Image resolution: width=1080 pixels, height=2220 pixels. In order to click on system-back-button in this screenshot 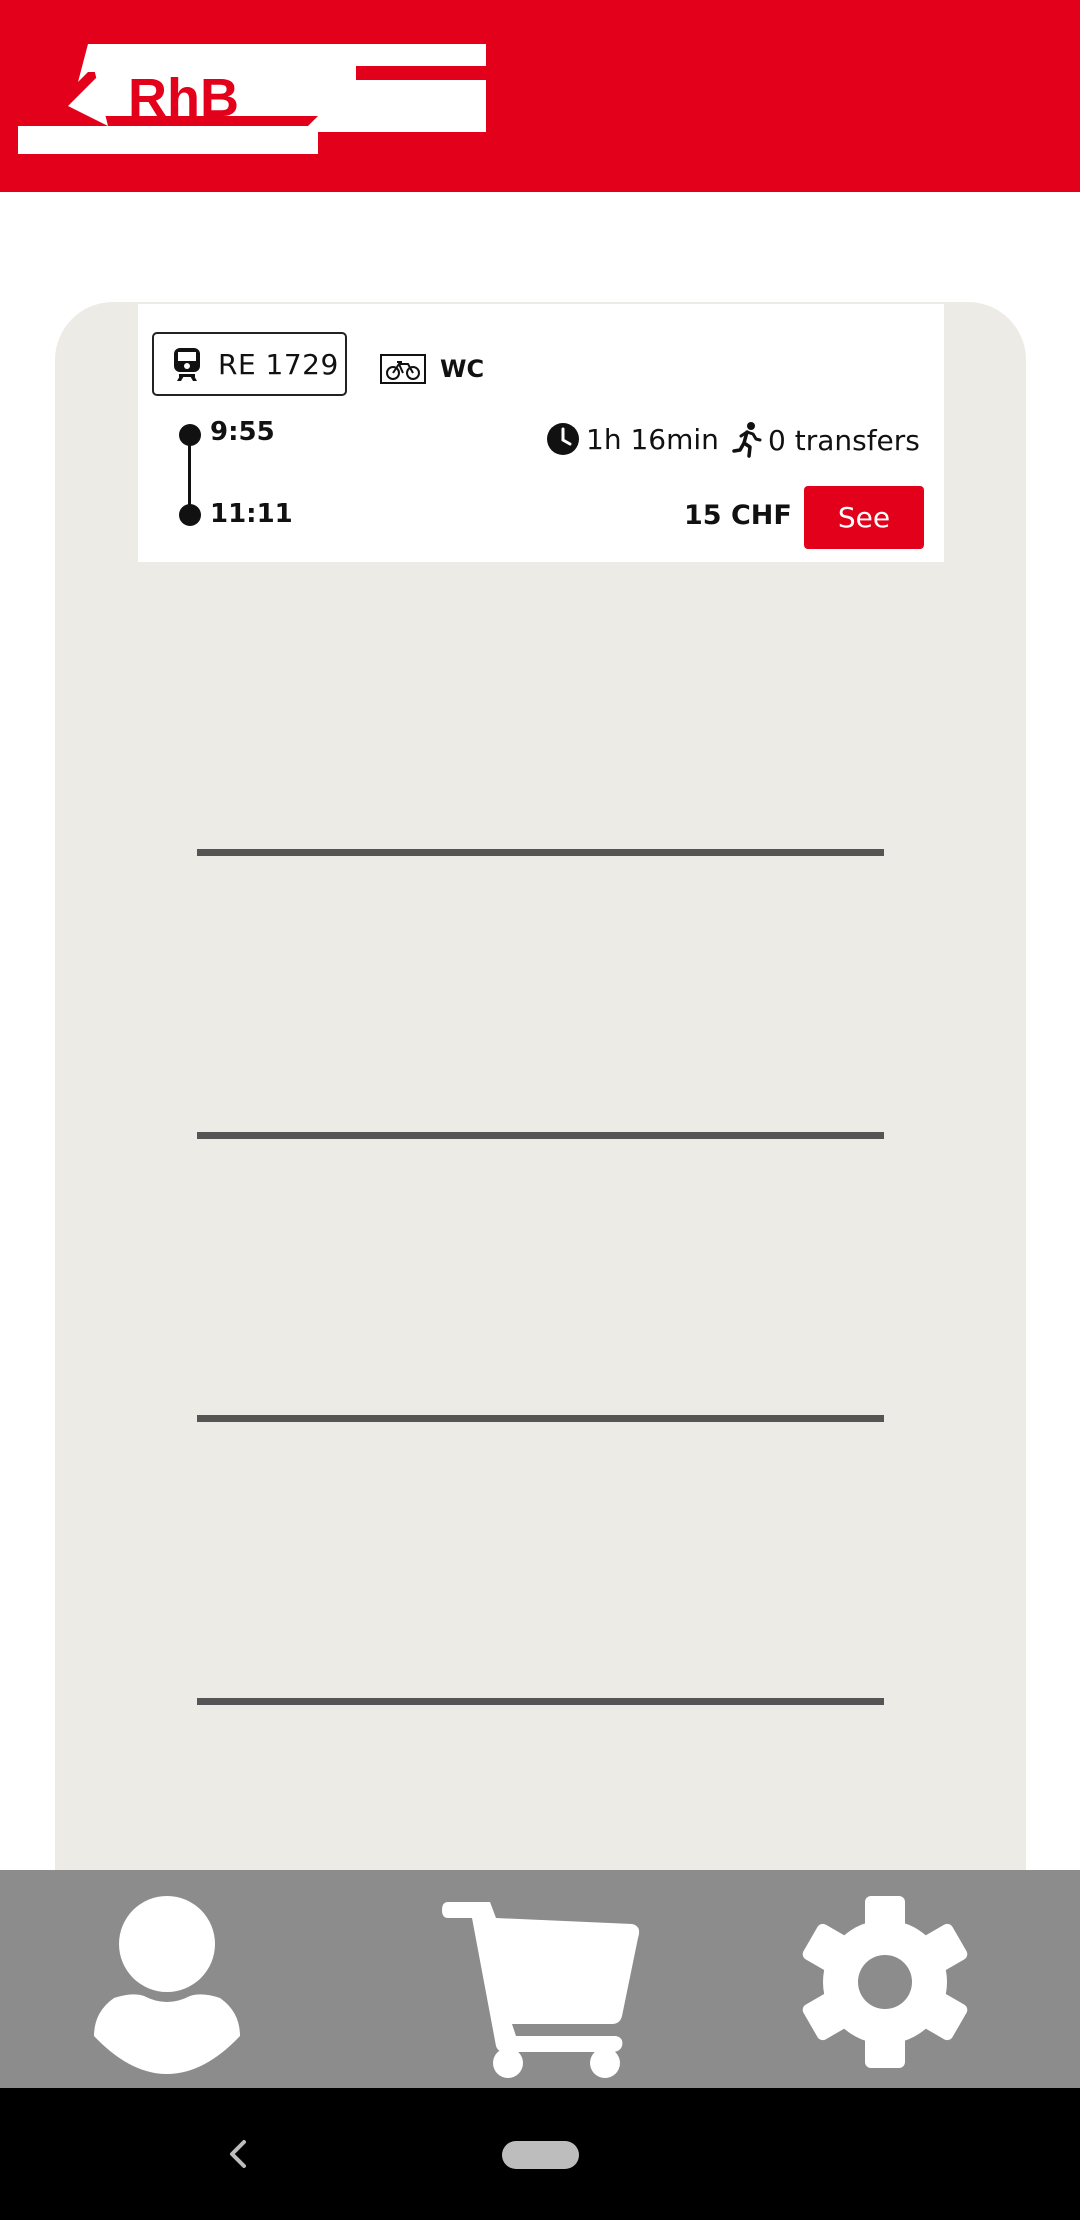, I will do `click(239, 2156)`.